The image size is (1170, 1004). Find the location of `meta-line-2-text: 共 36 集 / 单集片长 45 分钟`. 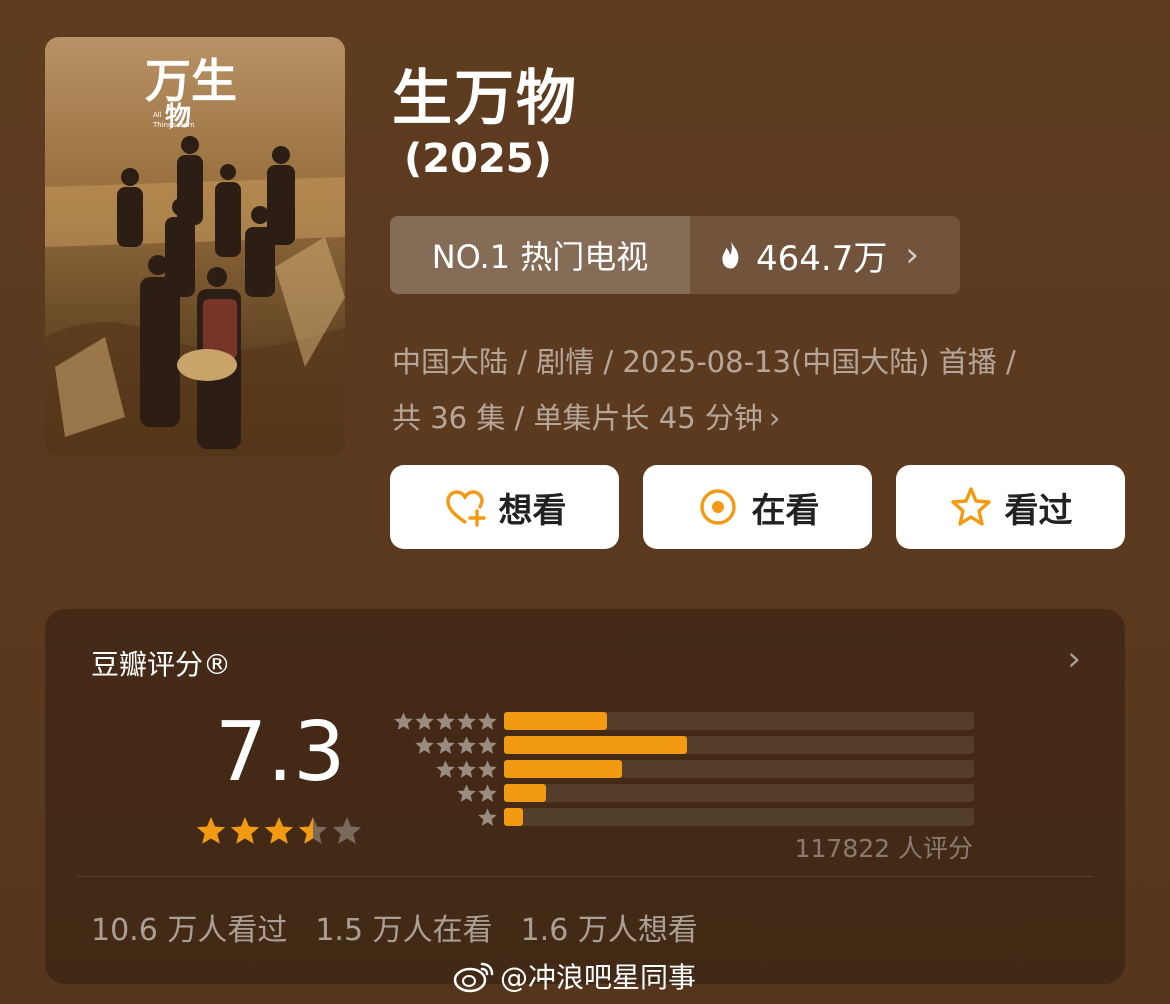

meta-line-2-text: 共 36 集 / 单集片长 45 分钟 is located at coordinates (577, 418).